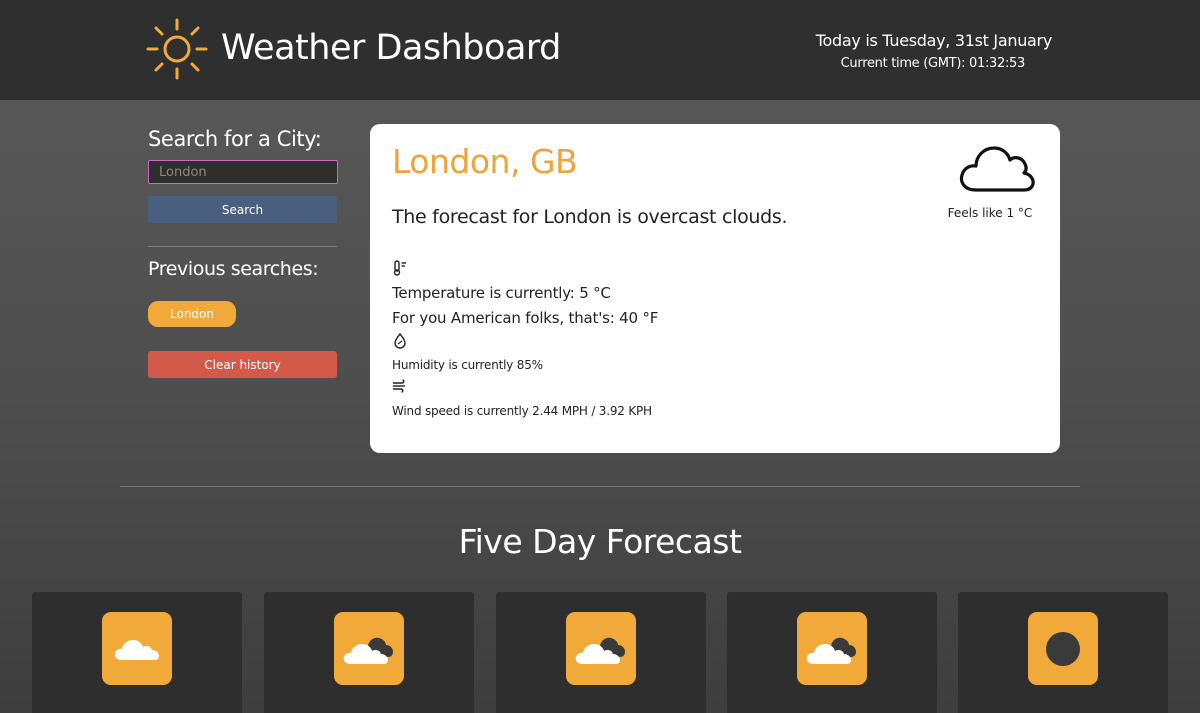  What do you see at coordinates (177, 49) in the screenshot?
I see `sun-icon` at bounding box center [177, 49].